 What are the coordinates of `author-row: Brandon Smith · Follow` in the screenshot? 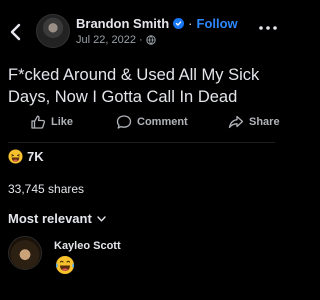 It's located at (157, 23).